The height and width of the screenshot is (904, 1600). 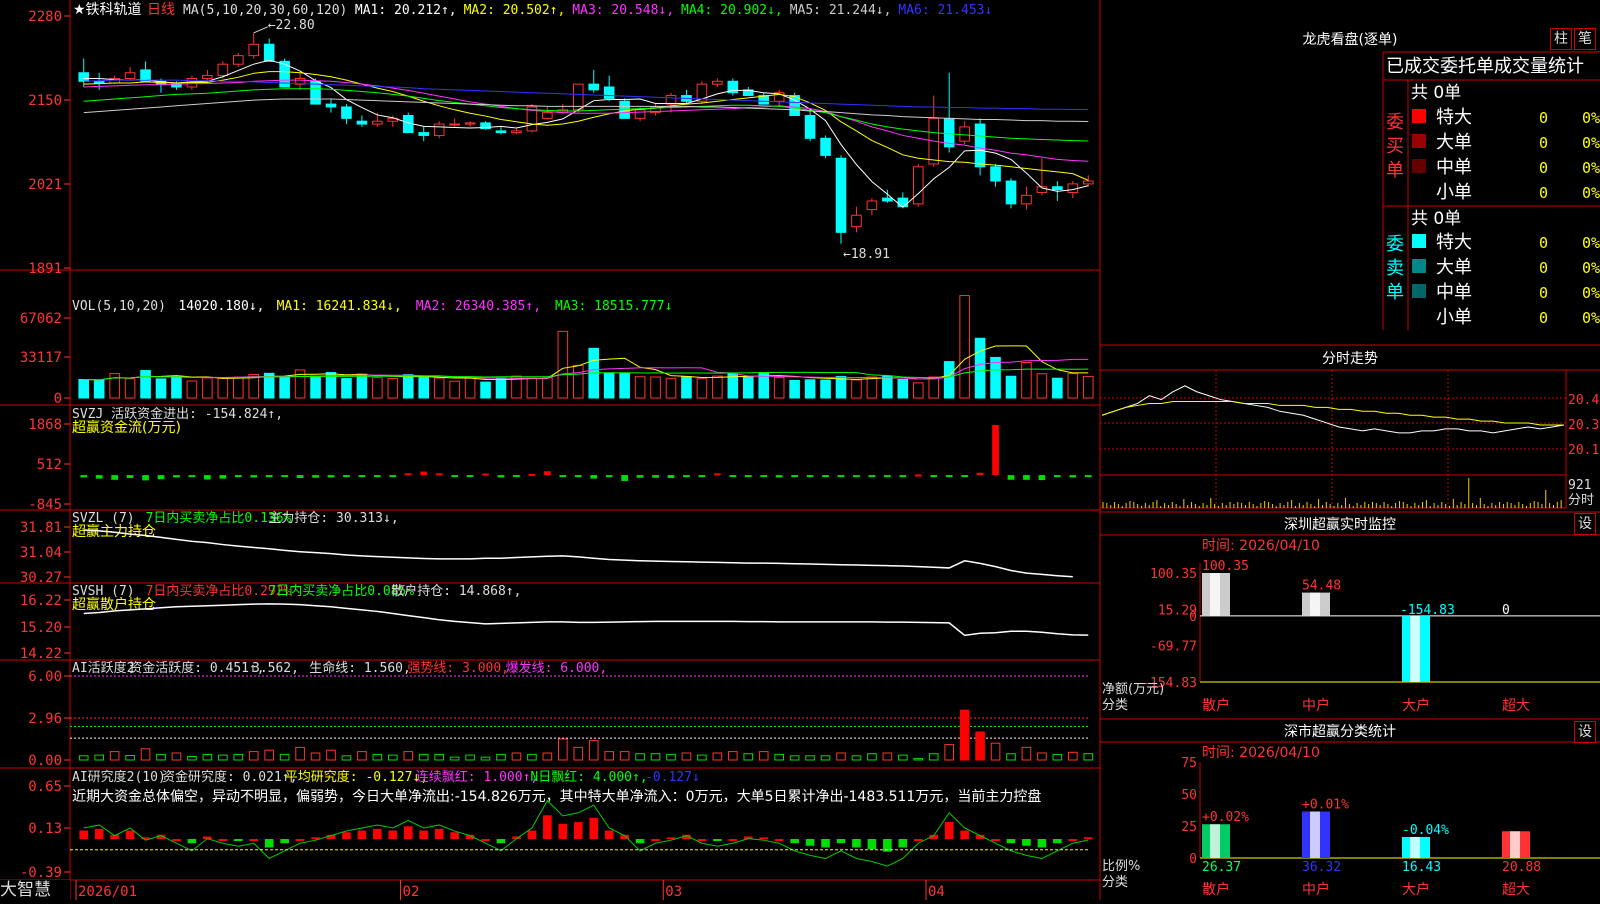 What do you see at coordinates (1193, 617) in the screenshot?
I see `monitor-tick: 0` at bounding box center [1193, 617].